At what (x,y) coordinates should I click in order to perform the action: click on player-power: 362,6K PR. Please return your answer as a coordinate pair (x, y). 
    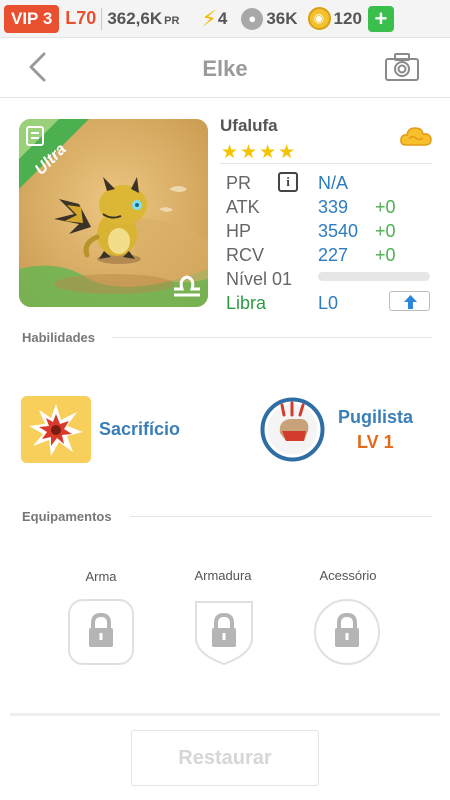
    Looking at the image, I should click on (143, 19).